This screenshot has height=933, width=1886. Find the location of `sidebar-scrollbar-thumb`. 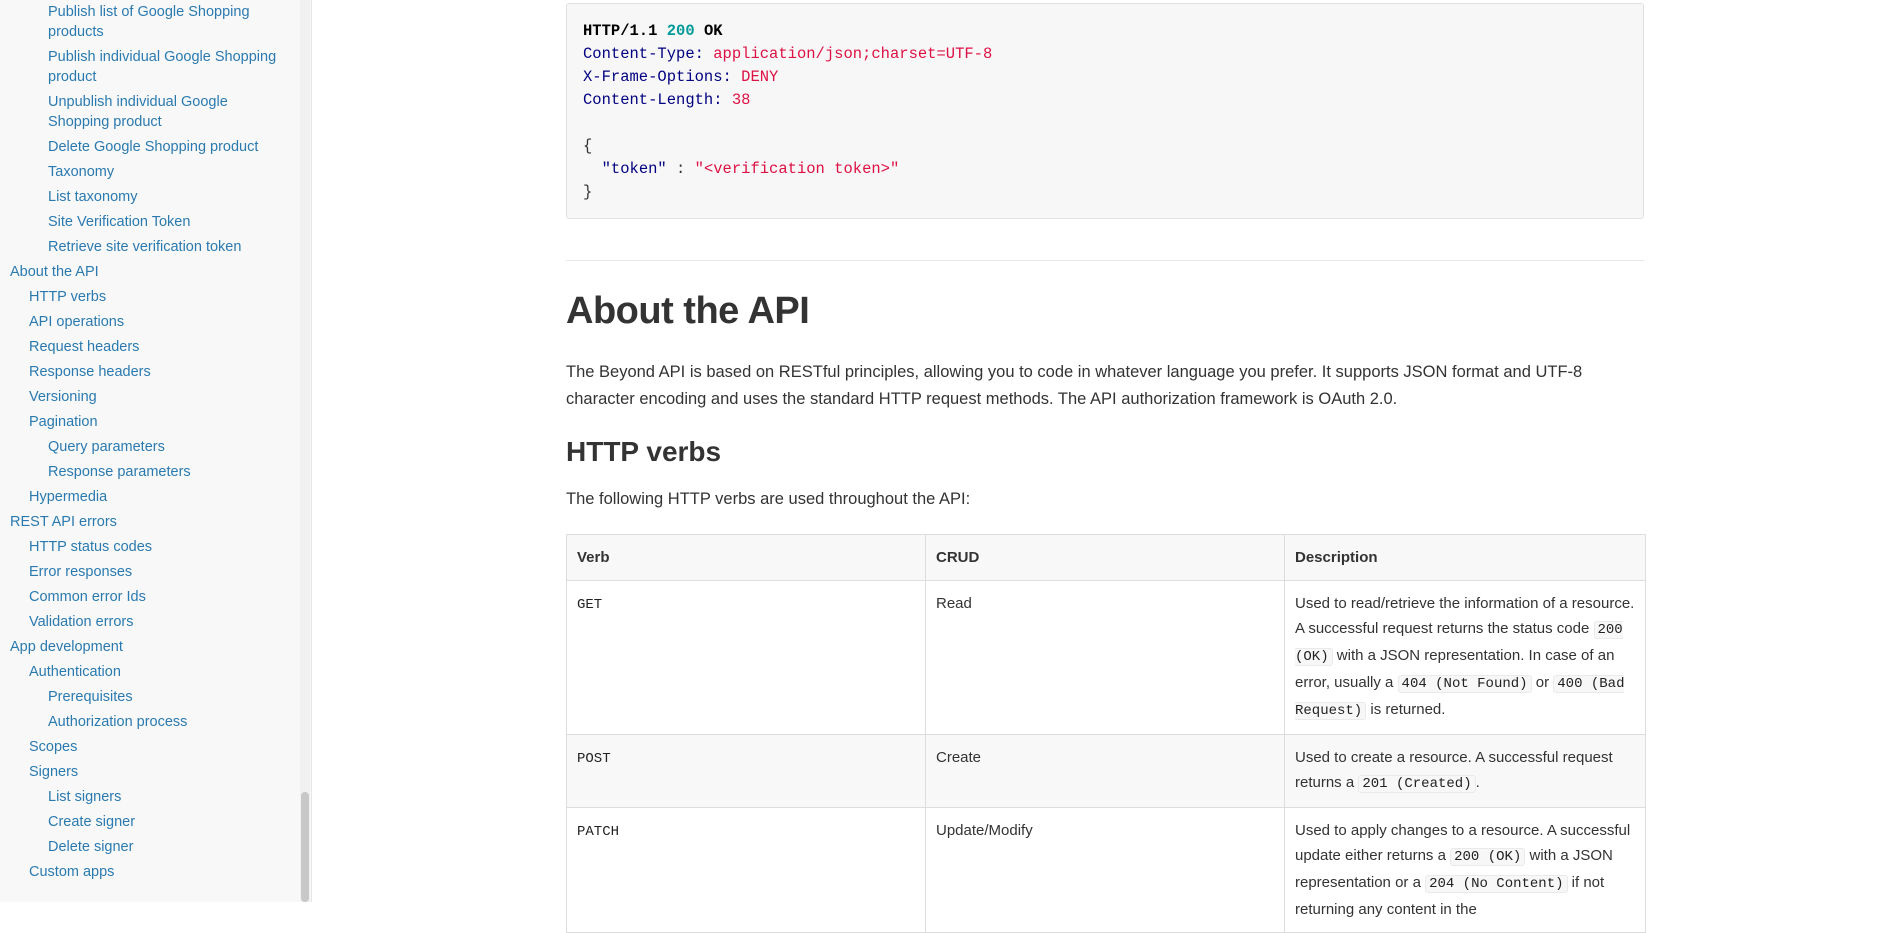

sidebar-scrollbar-thumb is located at coordinates (305, 847).